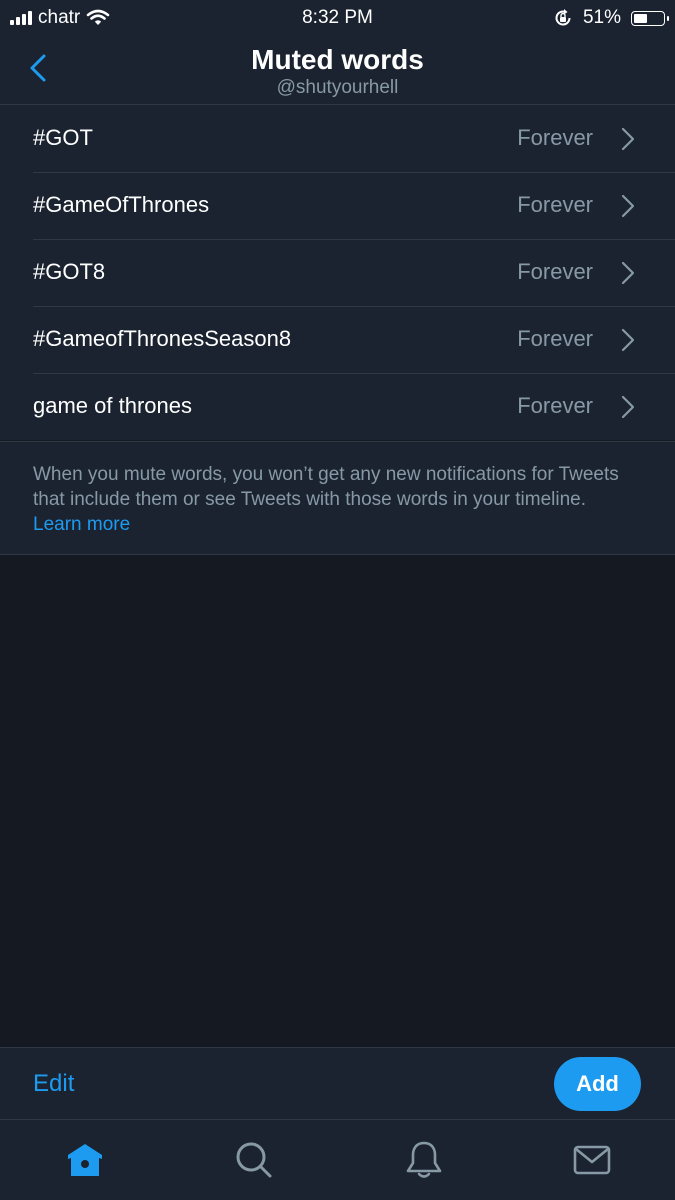 The height and width of the screenshot is (1200, 675). Describe the element at coordinates (112, 405) in the screenshot. I see `muted-word: game of thrones` at that location.